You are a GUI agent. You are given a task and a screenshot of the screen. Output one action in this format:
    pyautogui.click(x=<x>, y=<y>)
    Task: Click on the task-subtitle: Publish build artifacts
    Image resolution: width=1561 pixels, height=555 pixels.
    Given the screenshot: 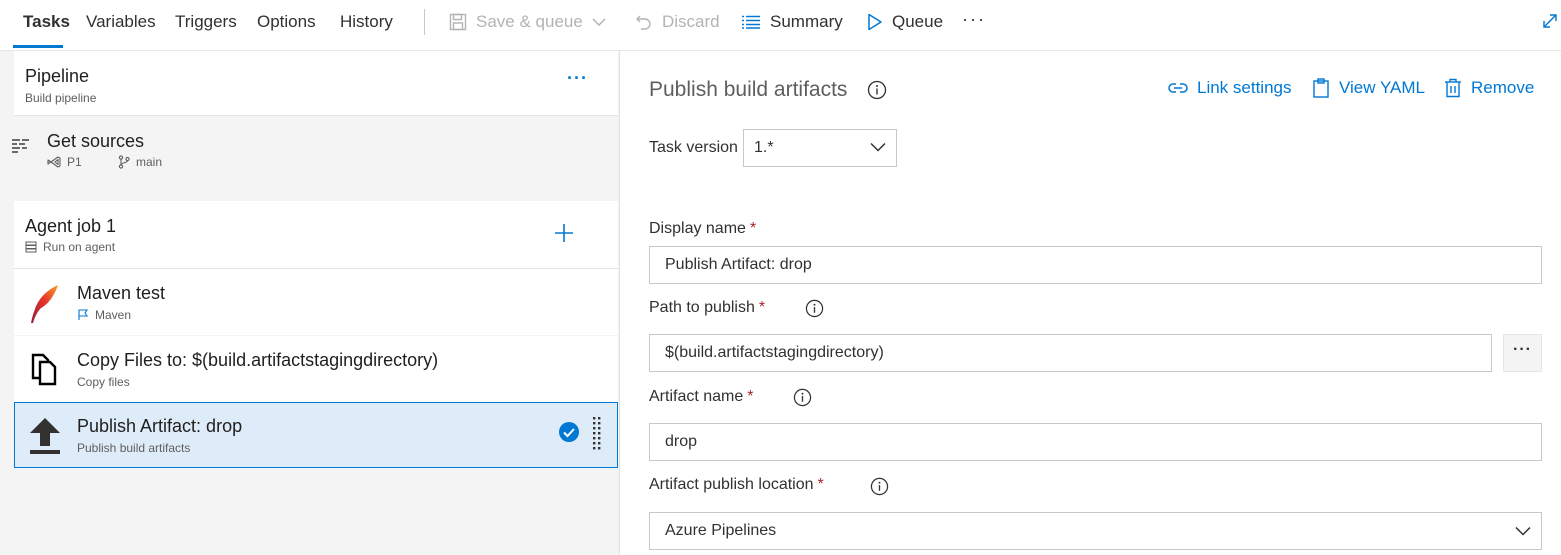 What is the action you would take?
    pyautogui.click(x=133, y=448)
    